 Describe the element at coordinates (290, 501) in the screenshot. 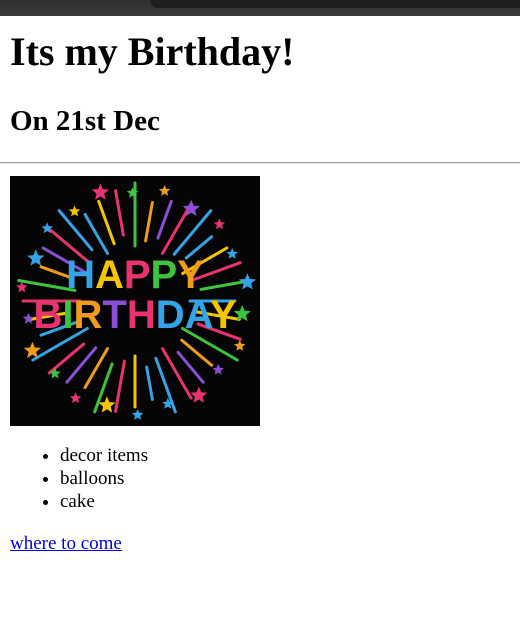

I see `list-item: cake` at that location.